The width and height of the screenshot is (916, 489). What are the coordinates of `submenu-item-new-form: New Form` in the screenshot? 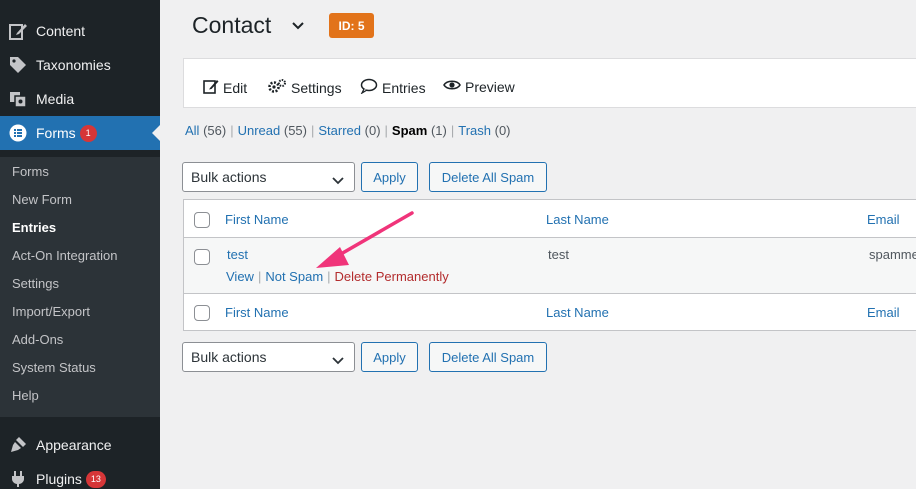 It's located at (42, 199).